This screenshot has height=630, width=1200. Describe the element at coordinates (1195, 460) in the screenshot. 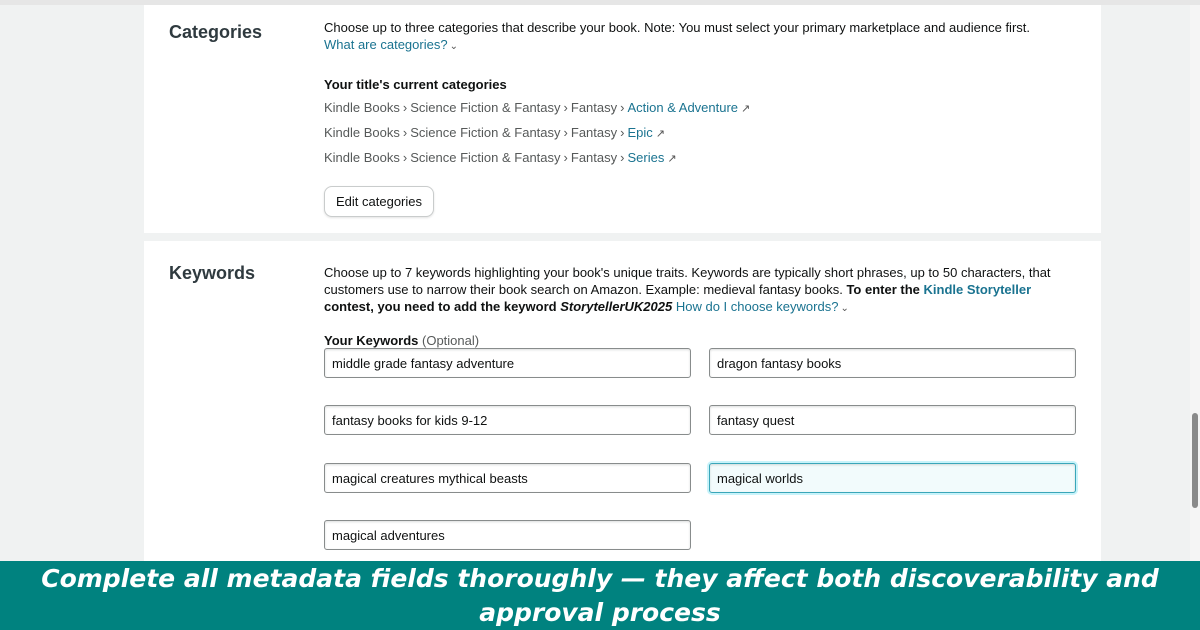

I see `scrollbar-thumb` at that location.